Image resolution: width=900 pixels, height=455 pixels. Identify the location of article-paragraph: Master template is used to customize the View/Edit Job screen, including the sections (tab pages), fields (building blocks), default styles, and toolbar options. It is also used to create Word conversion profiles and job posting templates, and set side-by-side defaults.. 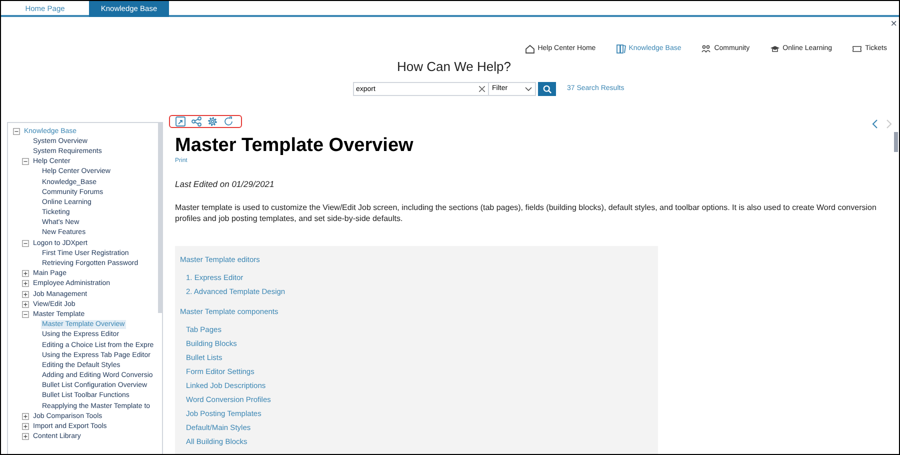
(526, 213).